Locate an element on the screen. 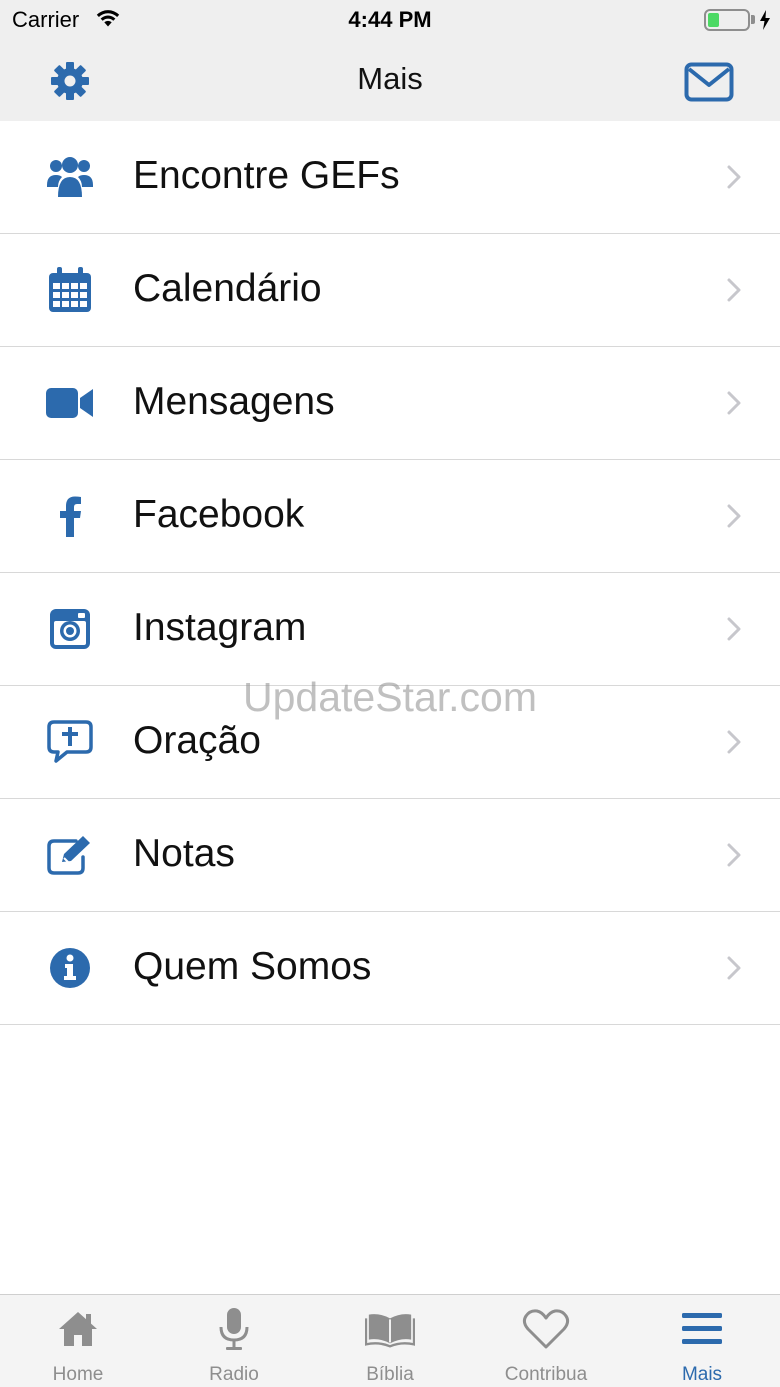 This screenshot has width=780, height=1387. info-icon is located at coordinates (70, 968).